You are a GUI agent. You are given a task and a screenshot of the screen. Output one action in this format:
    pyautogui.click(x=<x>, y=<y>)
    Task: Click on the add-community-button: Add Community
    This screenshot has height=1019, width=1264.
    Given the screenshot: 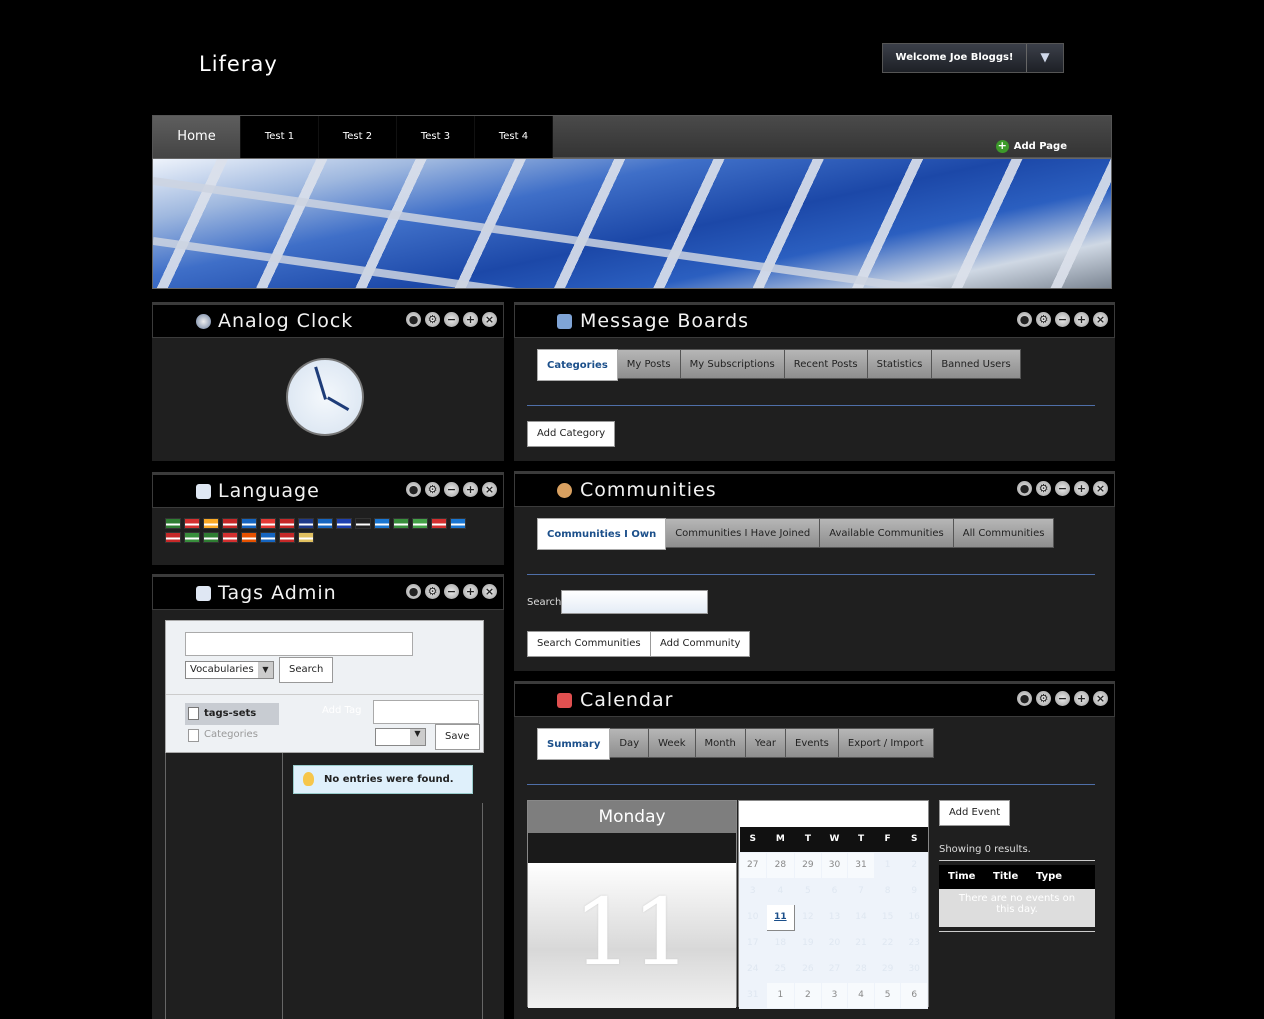 What is the action you would take?
    pyautogui.click(x=700, y=644)
    